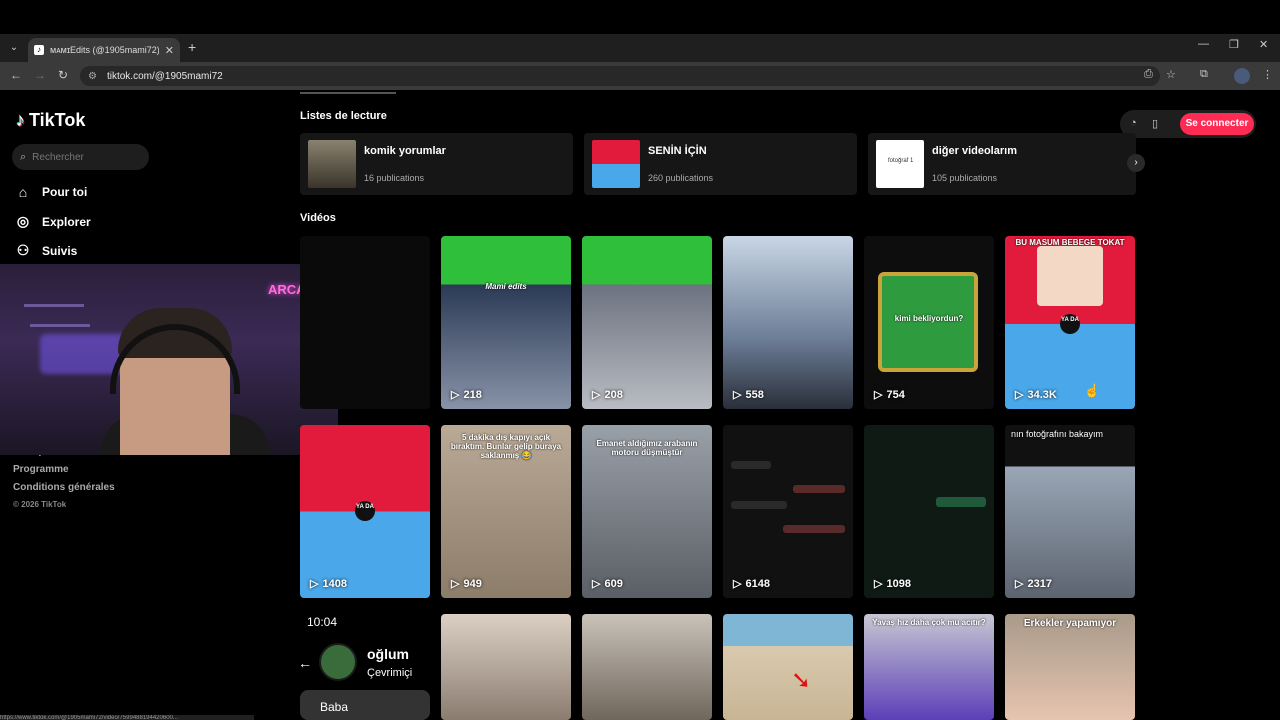  Describe the element at coordinates (328, 584) in the screenshot. I see `video-views: ▷ 1408` at that location.